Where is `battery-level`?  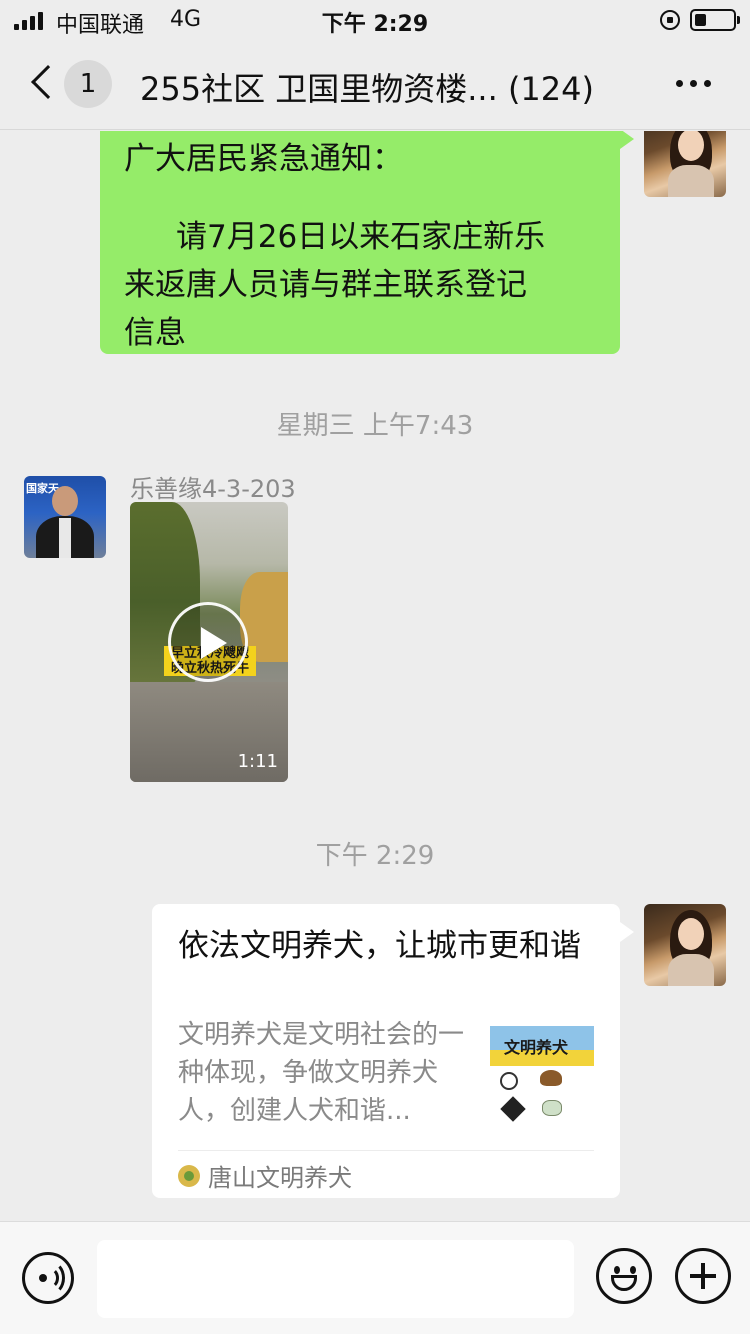
battery-level is located at coordinates (700, 20).